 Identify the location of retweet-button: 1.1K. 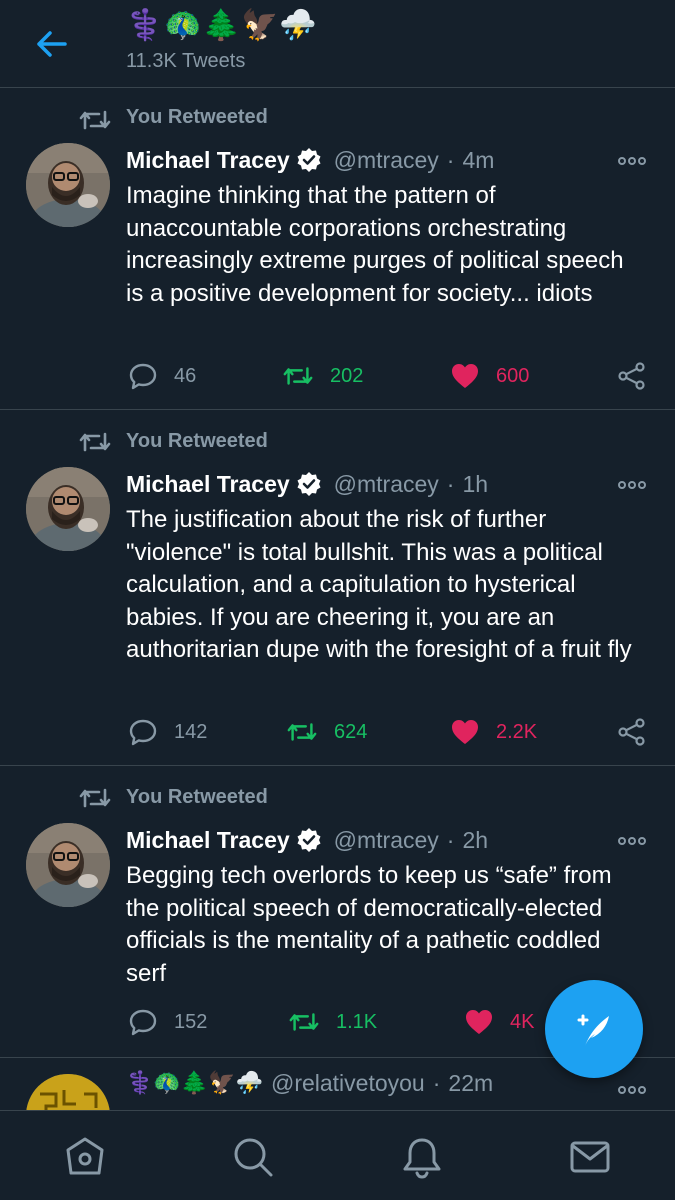
(332, 1022).